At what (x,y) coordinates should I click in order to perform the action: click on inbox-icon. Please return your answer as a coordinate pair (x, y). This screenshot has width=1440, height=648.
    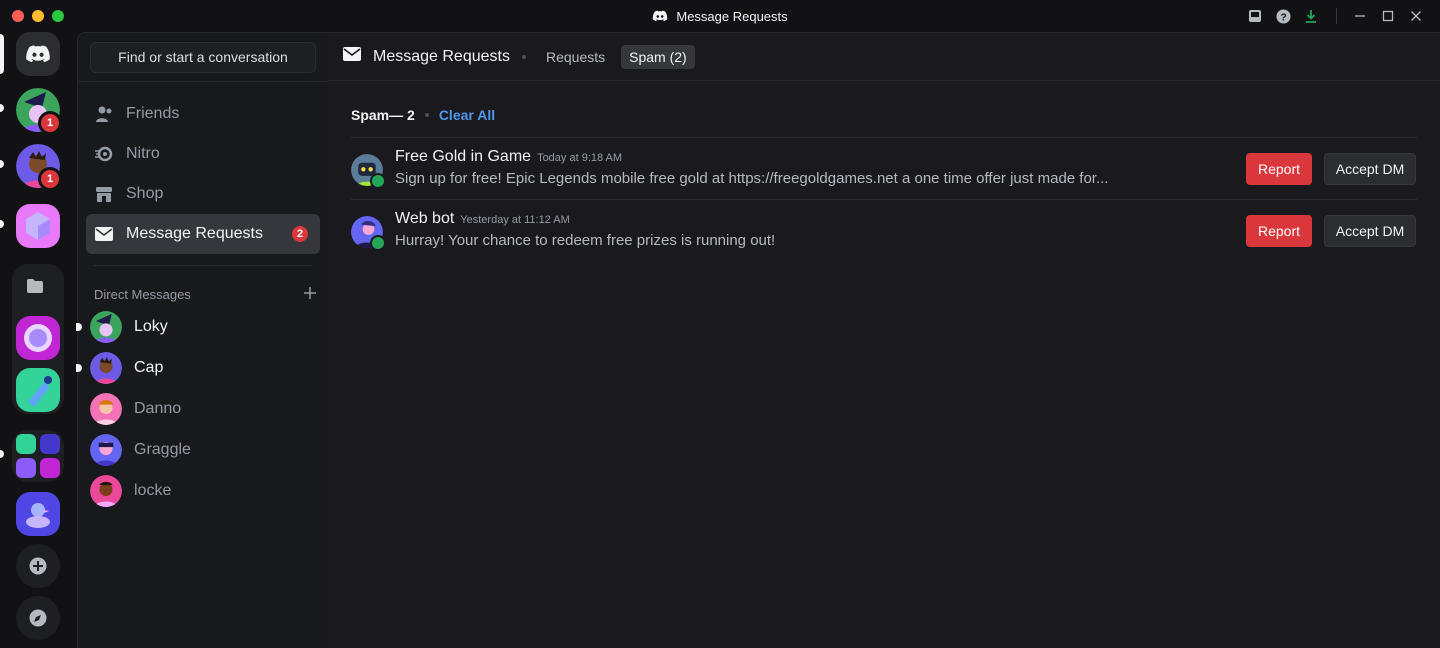
    Looking at the image, I should click on (1255, 16).